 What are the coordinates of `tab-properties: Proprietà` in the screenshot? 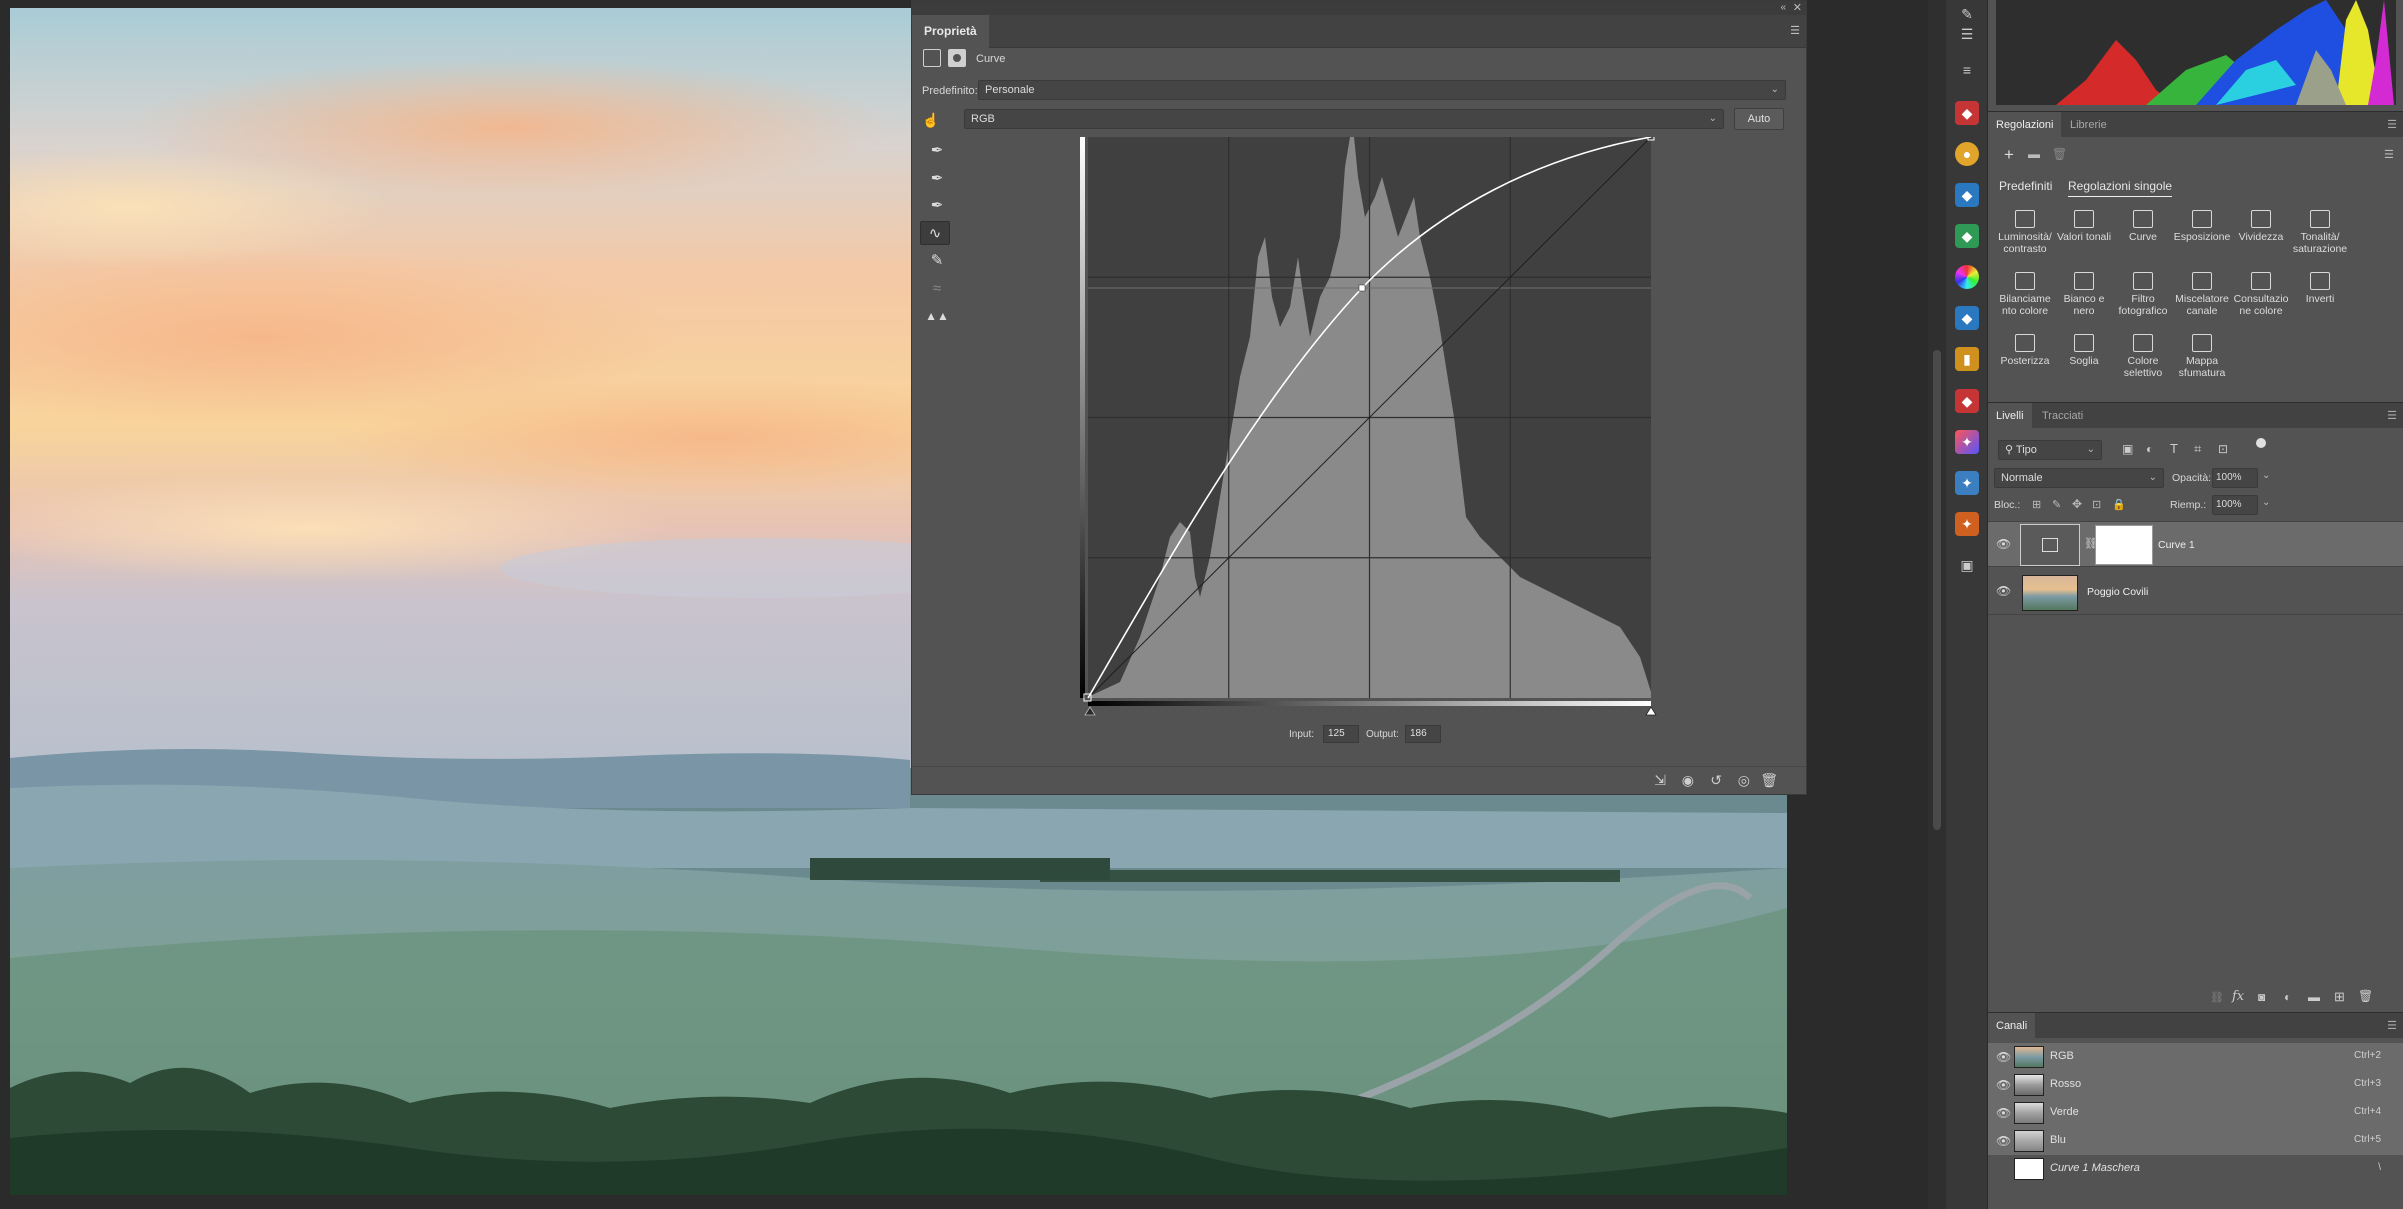 It's located at (950, 31).